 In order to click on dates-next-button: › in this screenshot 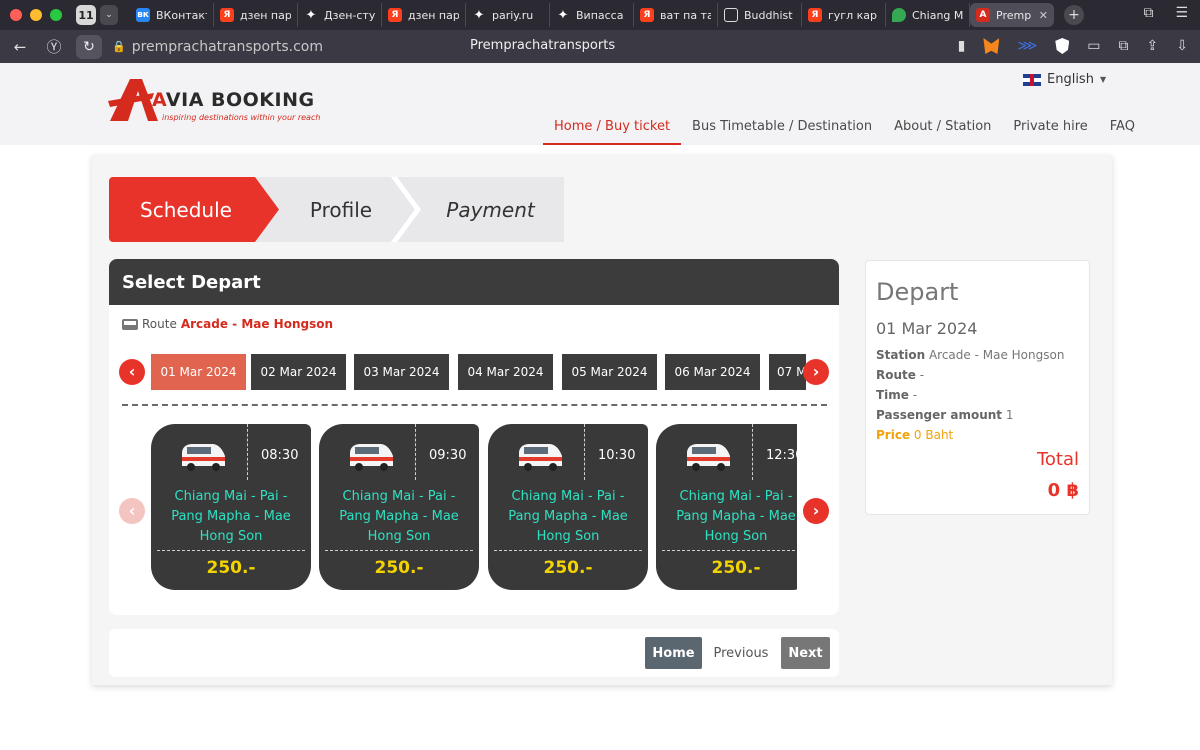, I will do `click(816, 372)`.